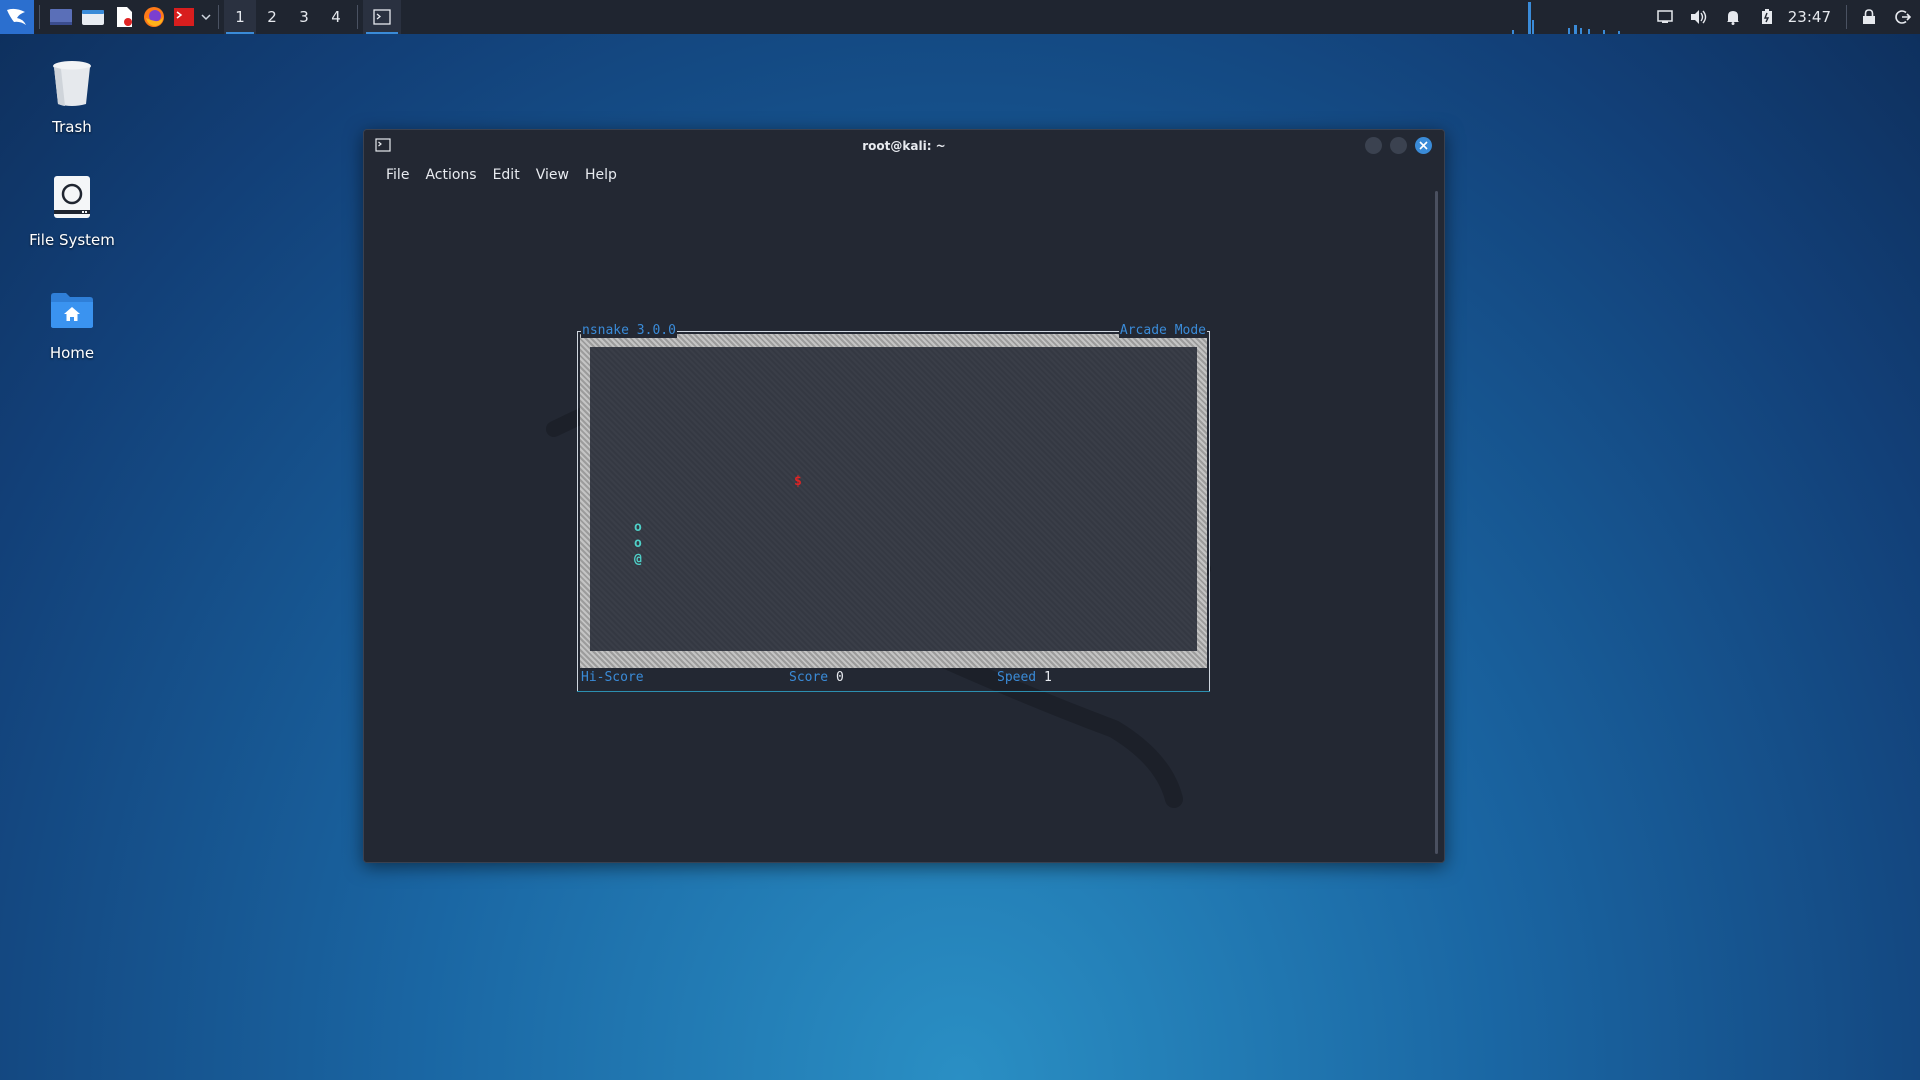 This screenshot has width=1920, height=1080. I want to click on workspace-2: 2, so click(272, 17).